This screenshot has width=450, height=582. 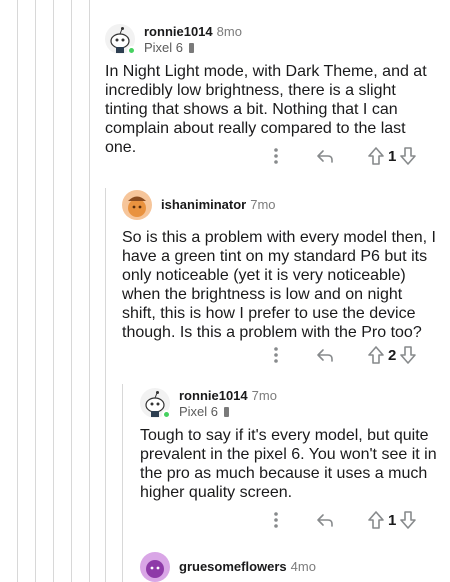 I want to click on vote-score: 2, so click(x=392, y=355).